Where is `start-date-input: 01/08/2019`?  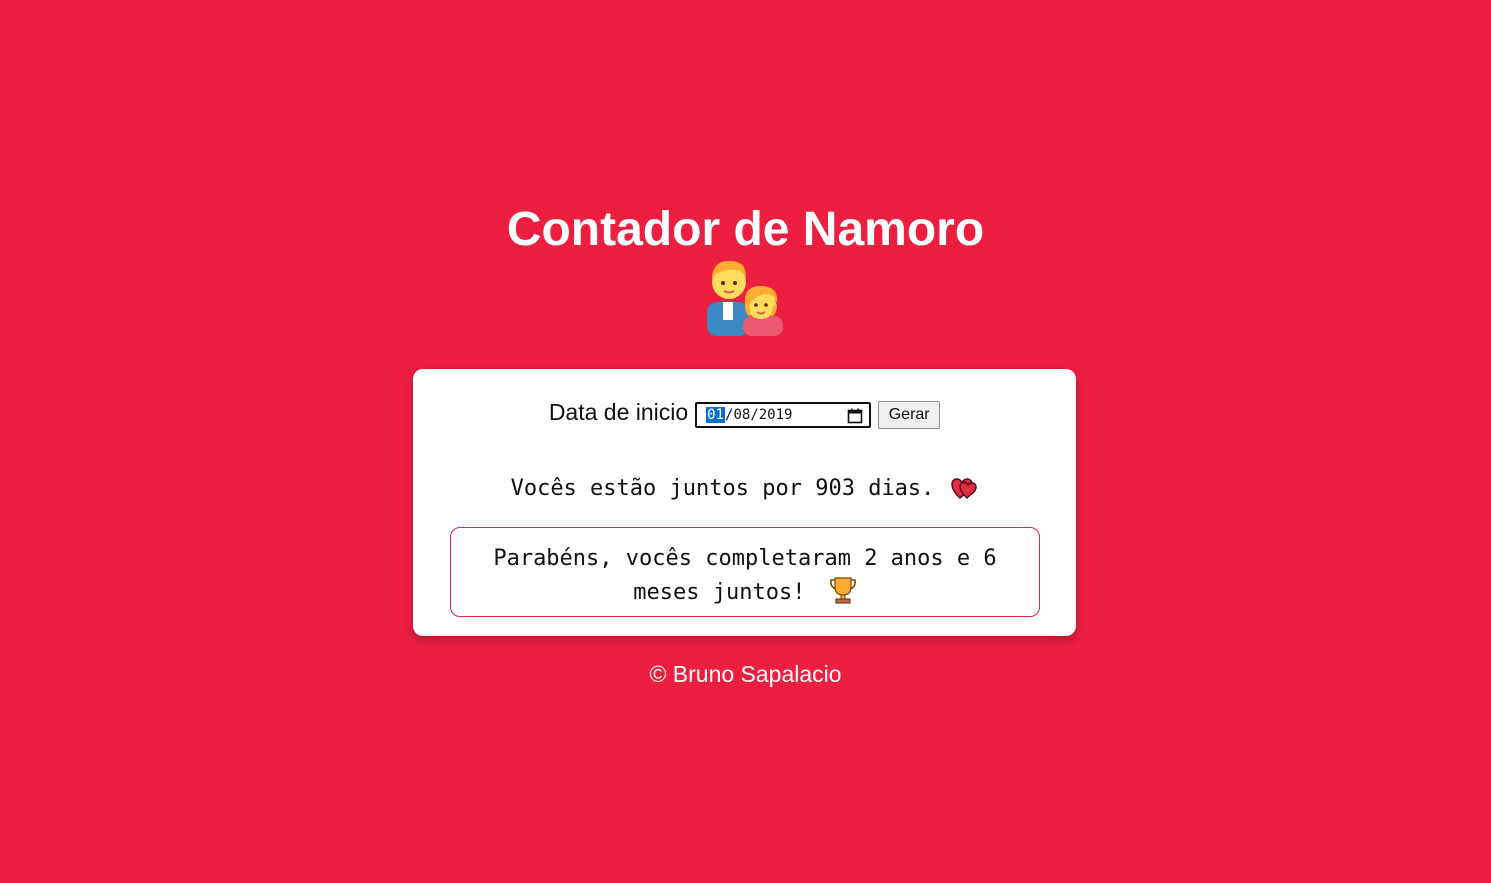 start-date-input: 01/08/2019 is located at coordinates (783, 415).